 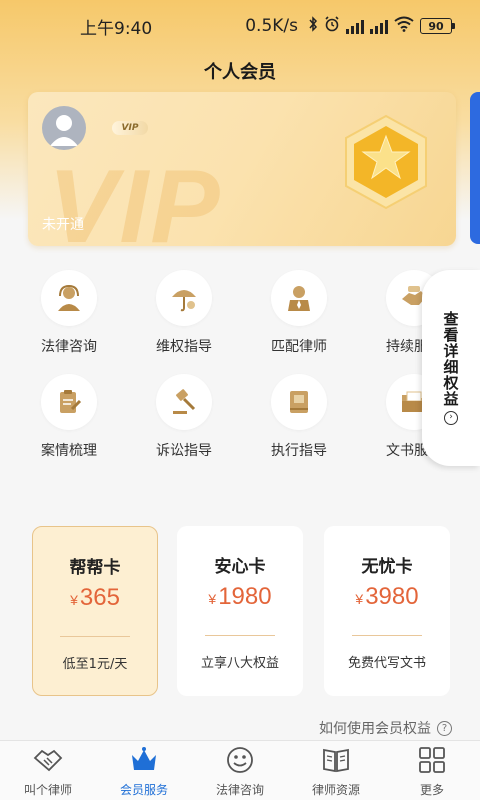 What do you see at coordinates (240, 72) in the screenshot?
I see `page-title: 个人会员` at bounding box center [240, 72].